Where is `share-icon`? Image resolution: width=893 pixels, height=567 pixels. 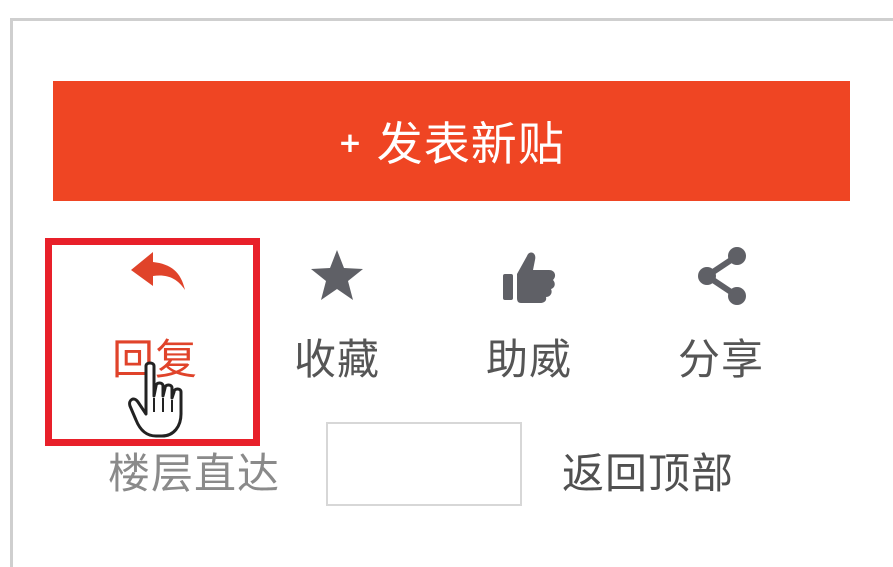 share-icon is located at coordinates (722, 276).